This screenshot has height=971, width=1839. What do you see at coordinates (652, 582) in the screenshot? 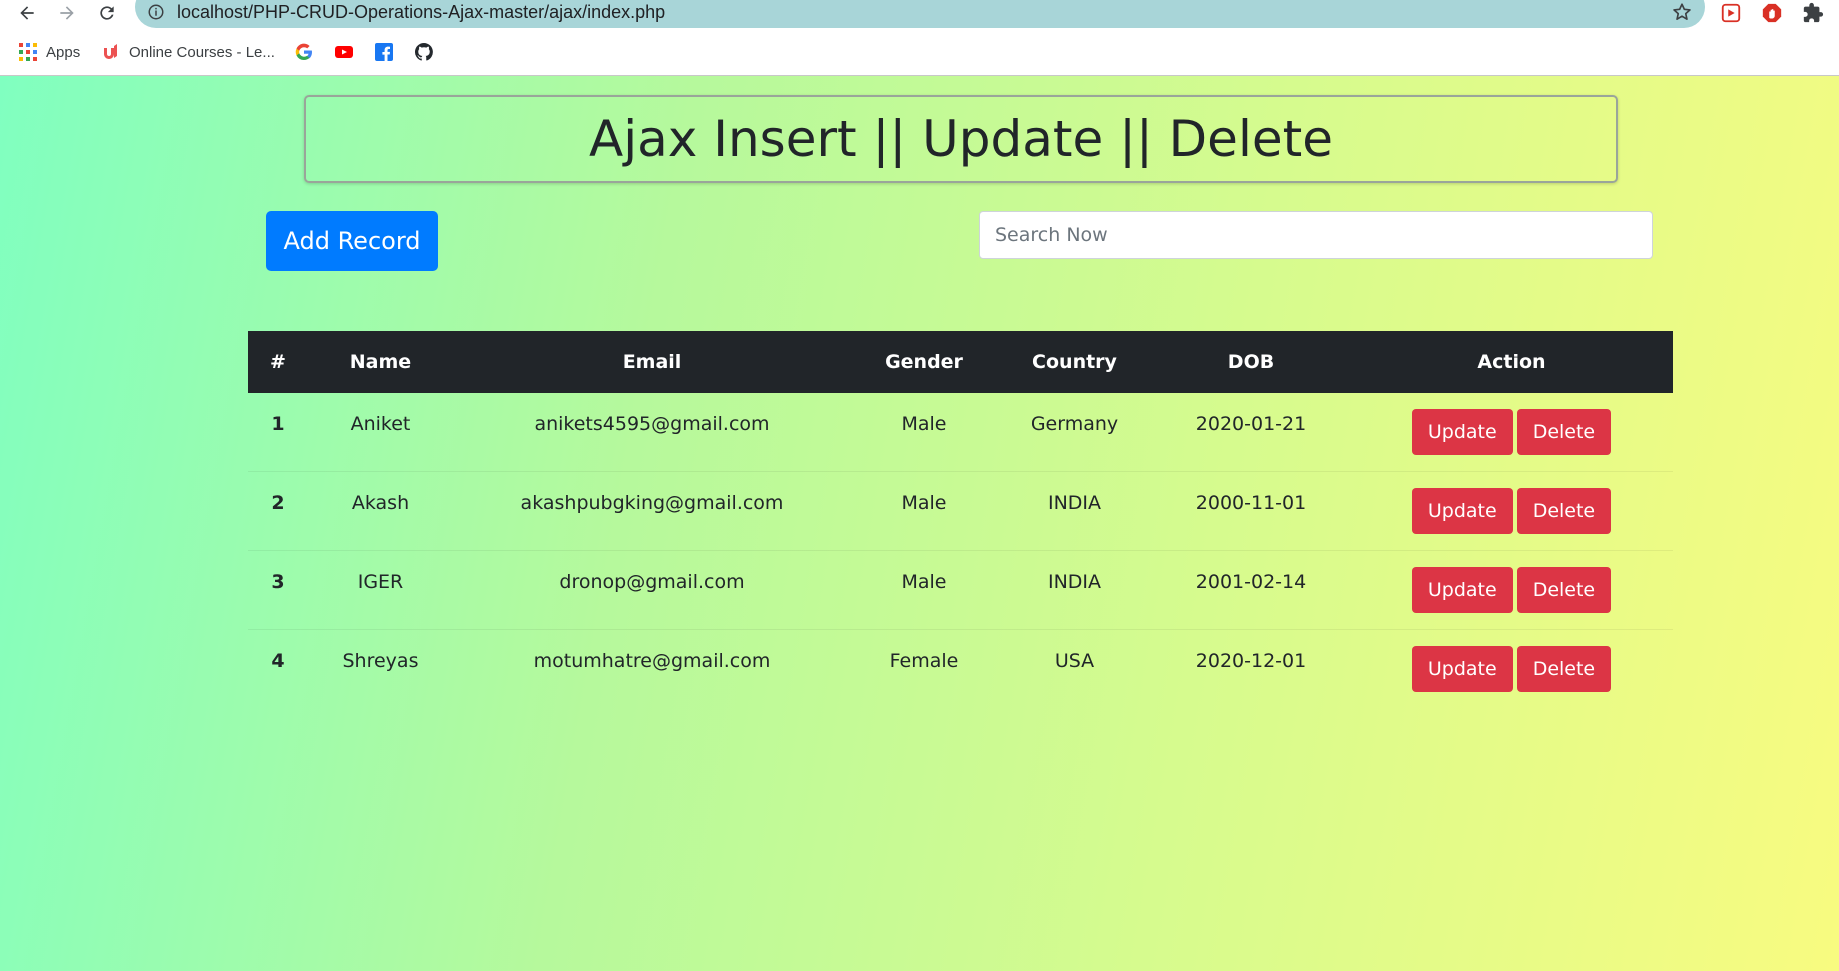
I see `cell-email-text: dronop@gmail.com` at bounding box center [652, 582].